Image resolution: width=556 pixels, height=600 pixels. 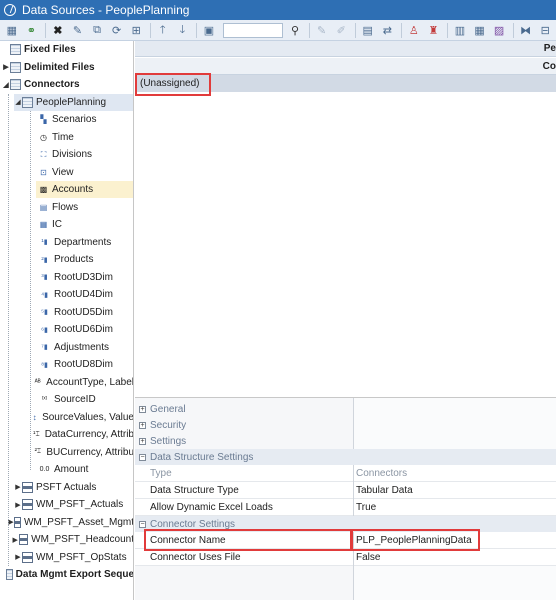 I want to click on delete-icon: ✖, so click(x=58, y=30).